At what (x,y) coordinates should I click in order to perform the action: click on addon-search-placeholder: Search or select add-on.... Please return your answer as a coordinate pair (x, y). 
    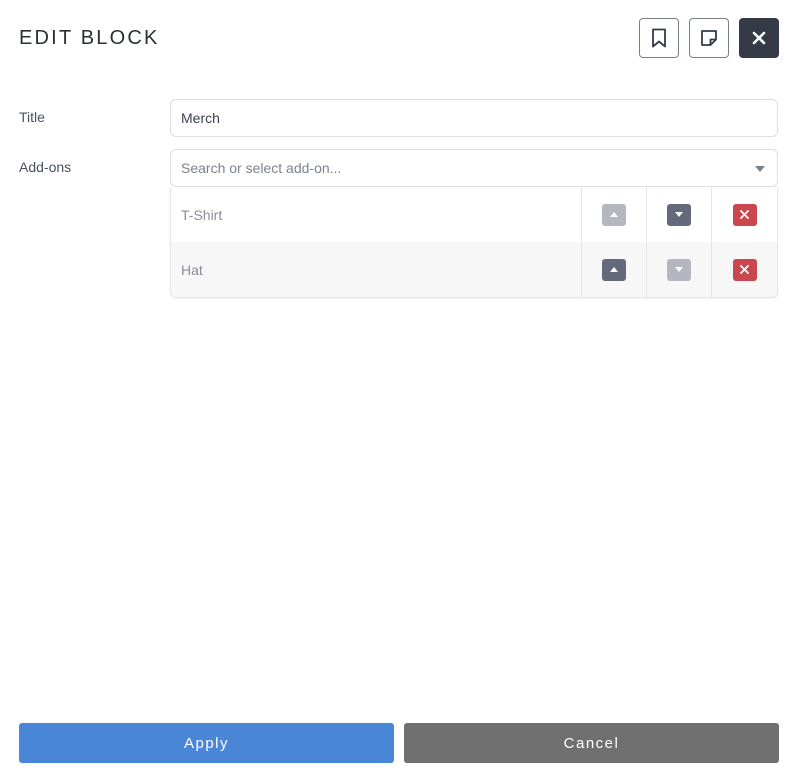
    Looking at the image, I should click on (261, 168).